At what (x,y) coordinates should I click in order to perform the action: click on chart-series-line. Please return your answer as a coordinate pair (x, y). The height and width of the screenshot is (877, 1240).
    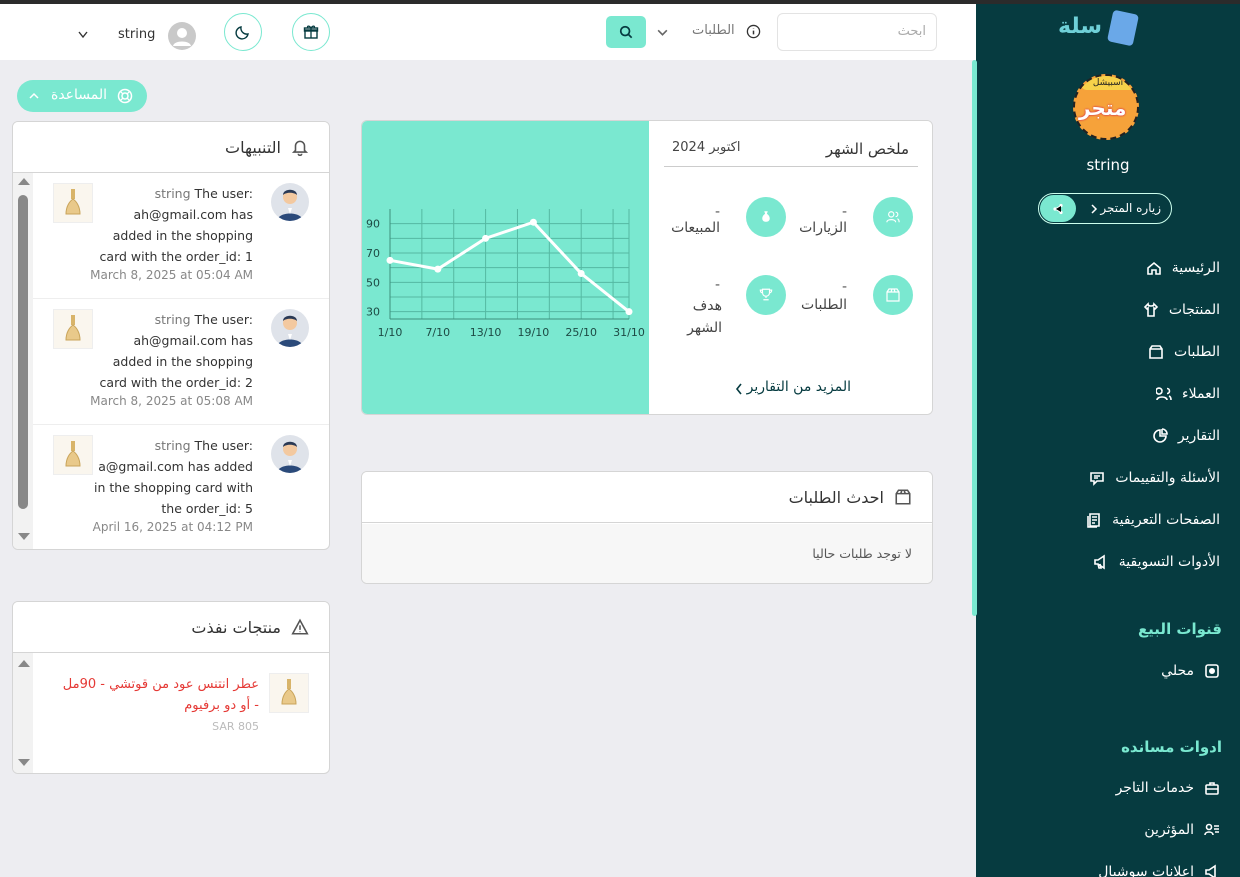
    Looking at the image, I should click on (509, 266).